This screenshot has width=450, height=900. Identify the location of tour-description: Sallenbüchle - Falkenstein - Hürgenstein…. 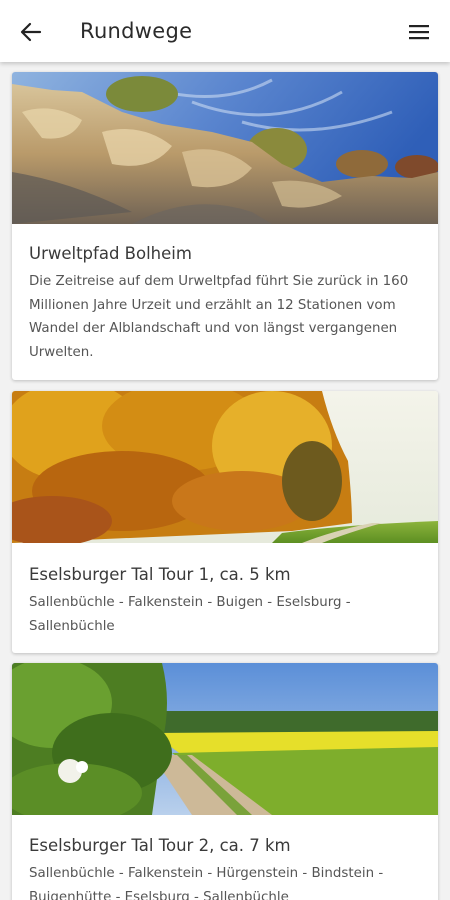
(206, 883).